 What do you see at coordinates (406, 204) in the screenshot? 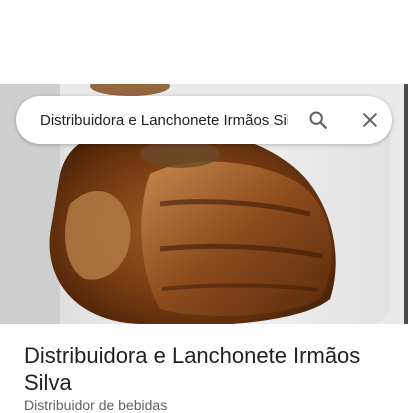
I see `scrollbar` at bounding box center [406, 204].